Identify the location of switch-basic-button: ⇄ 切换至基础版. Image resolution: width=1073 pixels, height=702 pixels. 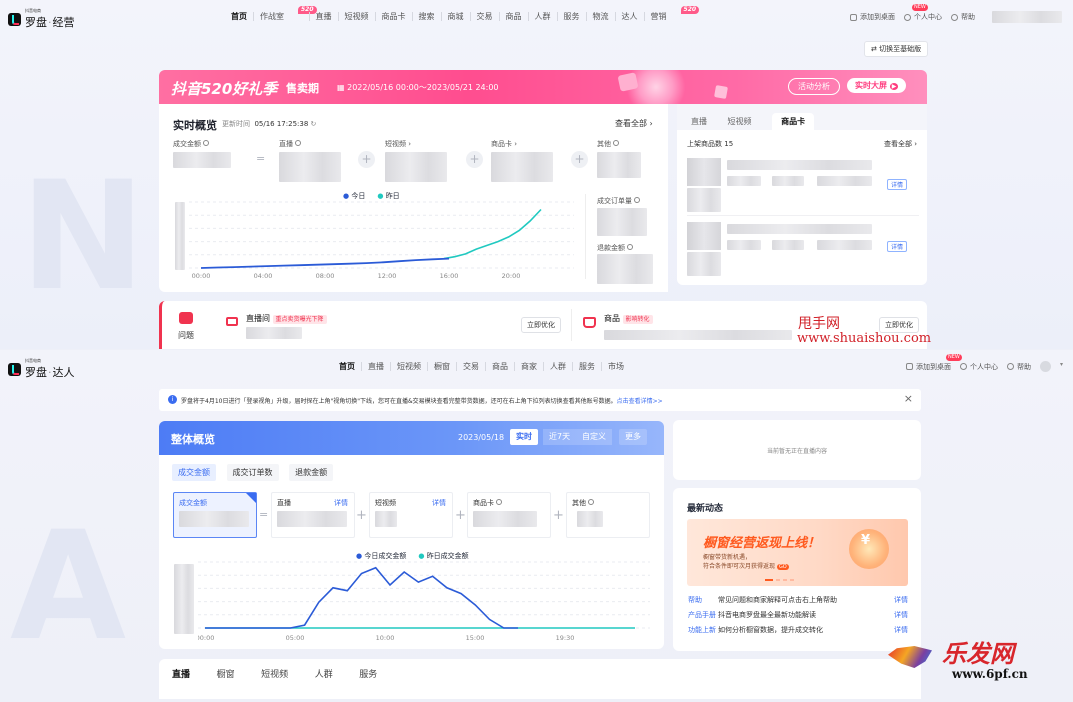
(896, 49).